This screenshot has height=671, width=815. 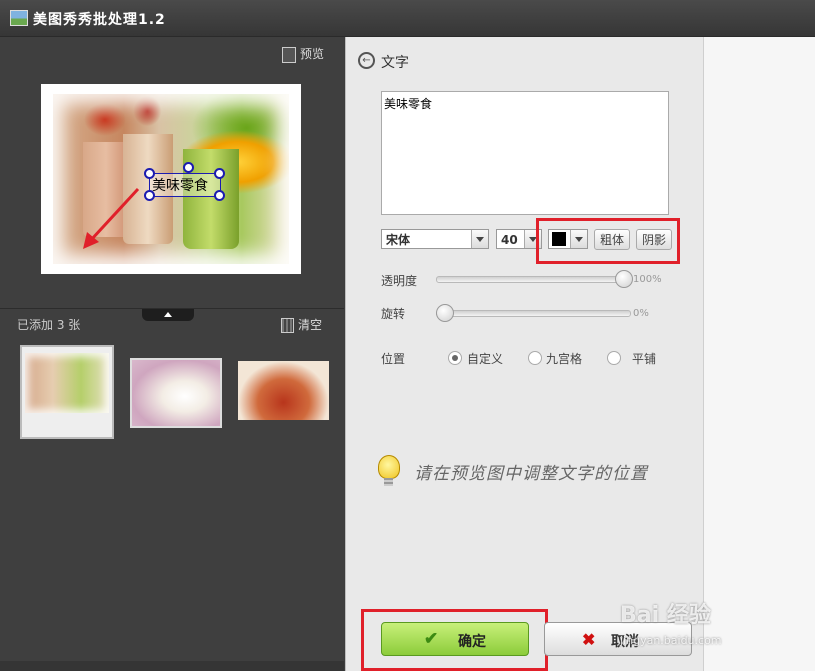 I want to click on hint-text: 请在预览图中调整文字的位置, so click(x=531, y=474).